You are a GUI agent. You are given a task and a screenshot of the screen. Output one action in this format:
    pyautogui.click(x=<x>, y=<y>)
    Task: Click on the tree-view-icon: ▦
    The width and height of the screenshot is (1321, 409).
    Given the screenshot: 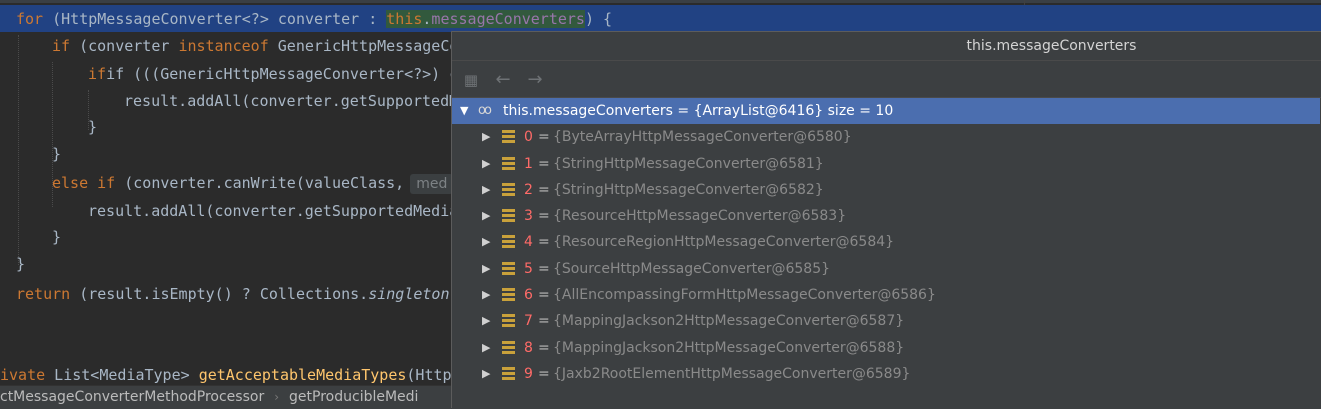 What is the action you would take?
    pyautogui.click(x=471, y=80)
    